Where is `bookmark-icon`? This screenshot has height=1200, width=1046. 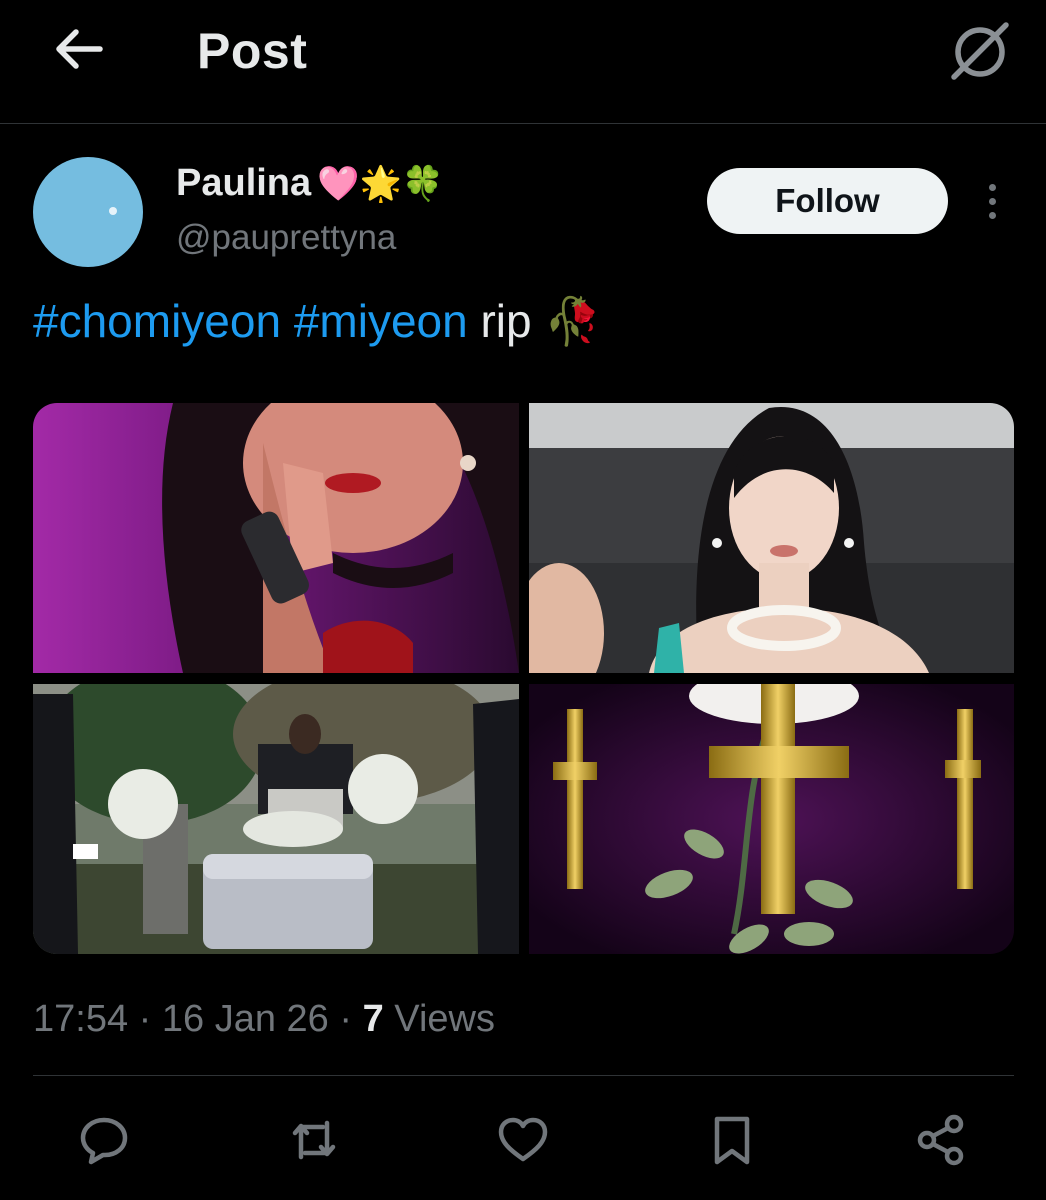 bookmark-icon is located at coordinates (732, 1140).